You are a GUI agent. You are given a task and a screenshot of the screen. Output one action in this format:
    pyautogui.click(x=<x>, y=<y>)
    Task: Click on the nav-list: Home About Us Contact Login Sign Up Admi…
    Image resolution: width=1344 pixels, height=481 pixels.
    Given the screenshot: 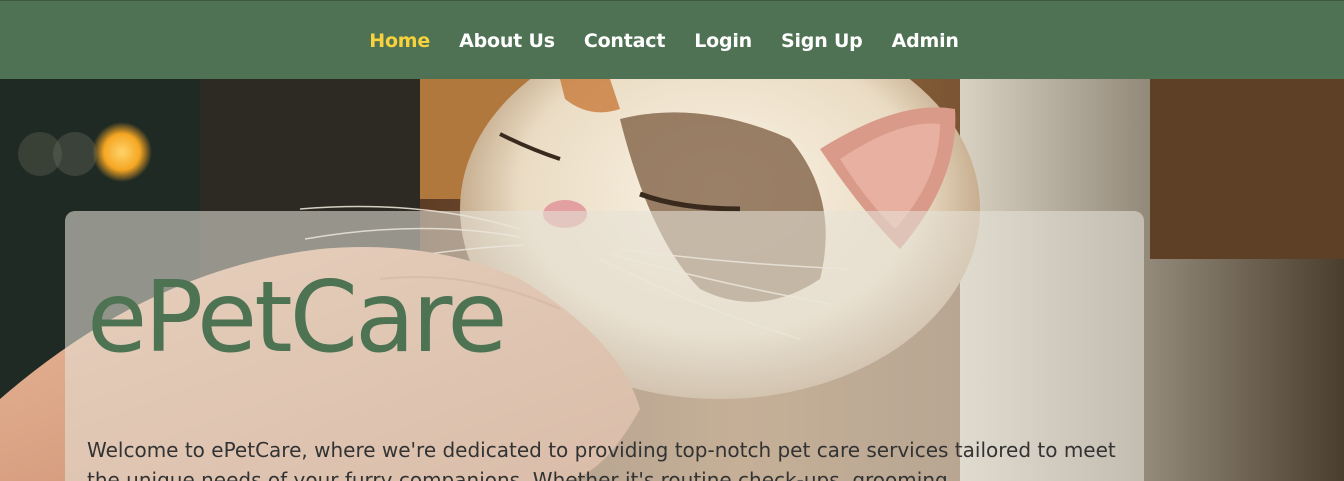 What is the action you would take?
    pyautogui.click(x=664, y=41)
    